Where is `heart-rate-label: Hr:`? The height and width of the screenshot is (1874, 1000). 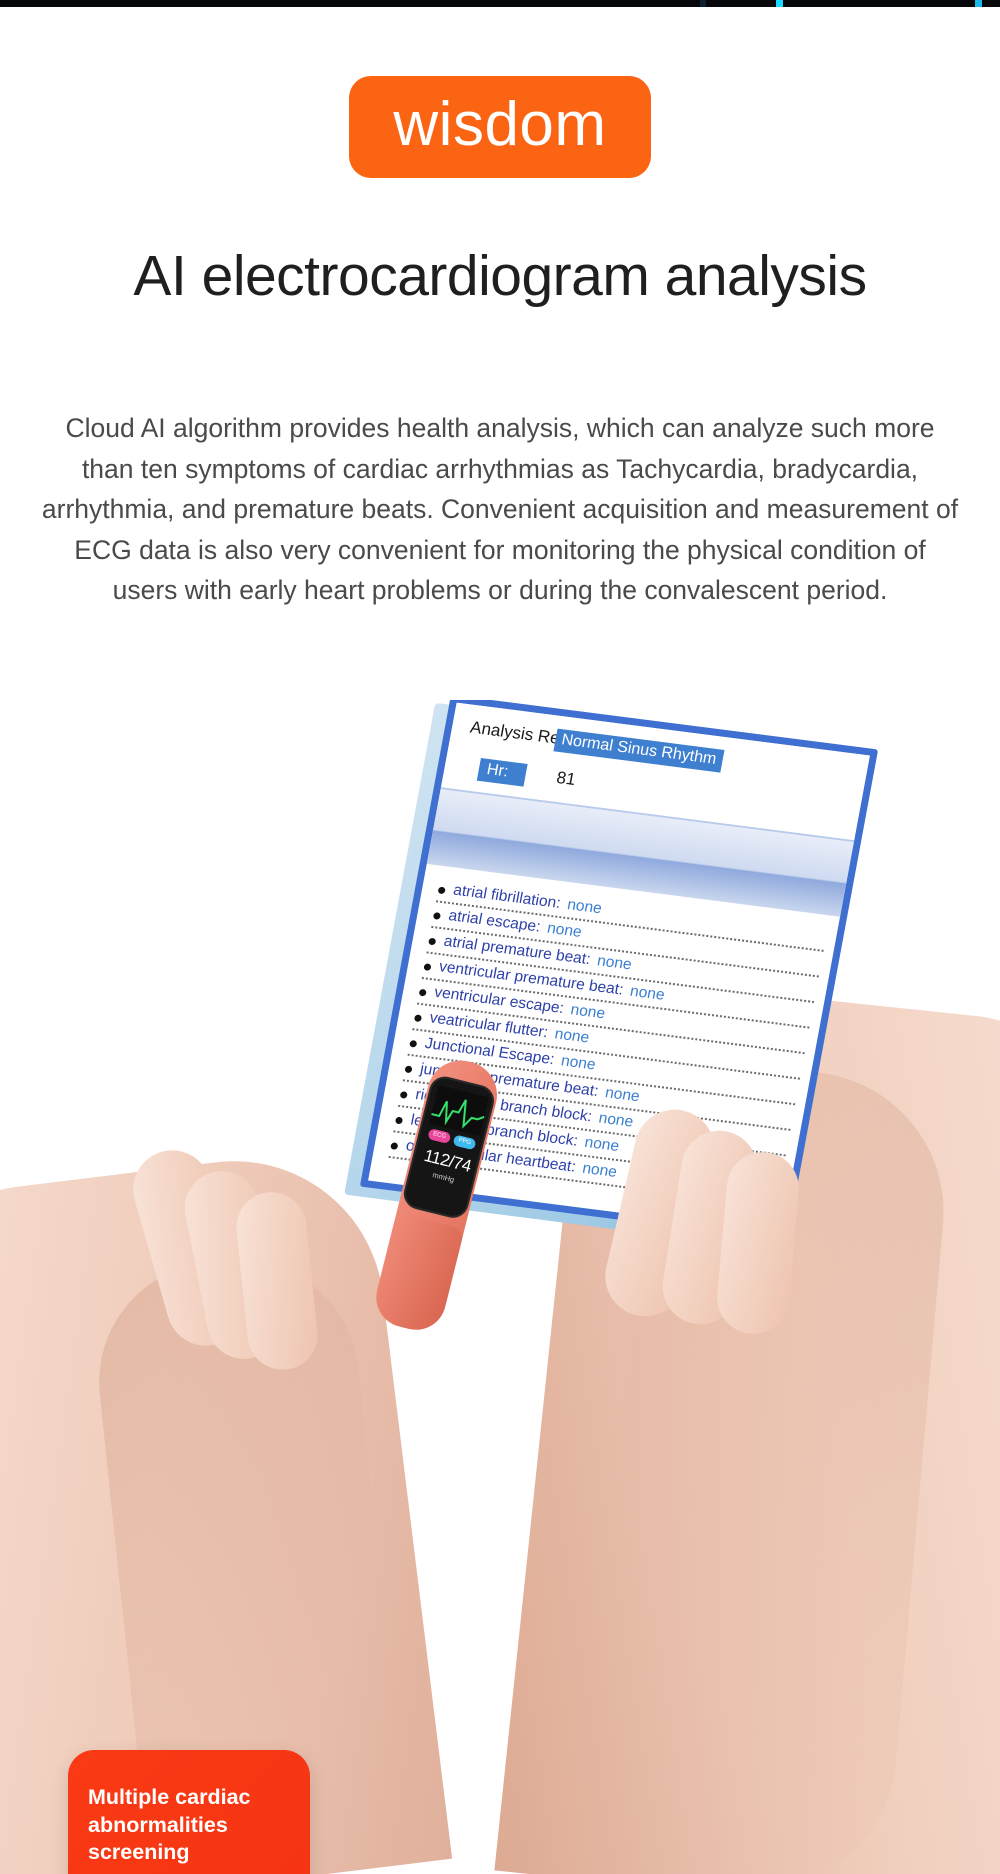
heart-rate-label: Hr: is located at coordinates (502, 772).